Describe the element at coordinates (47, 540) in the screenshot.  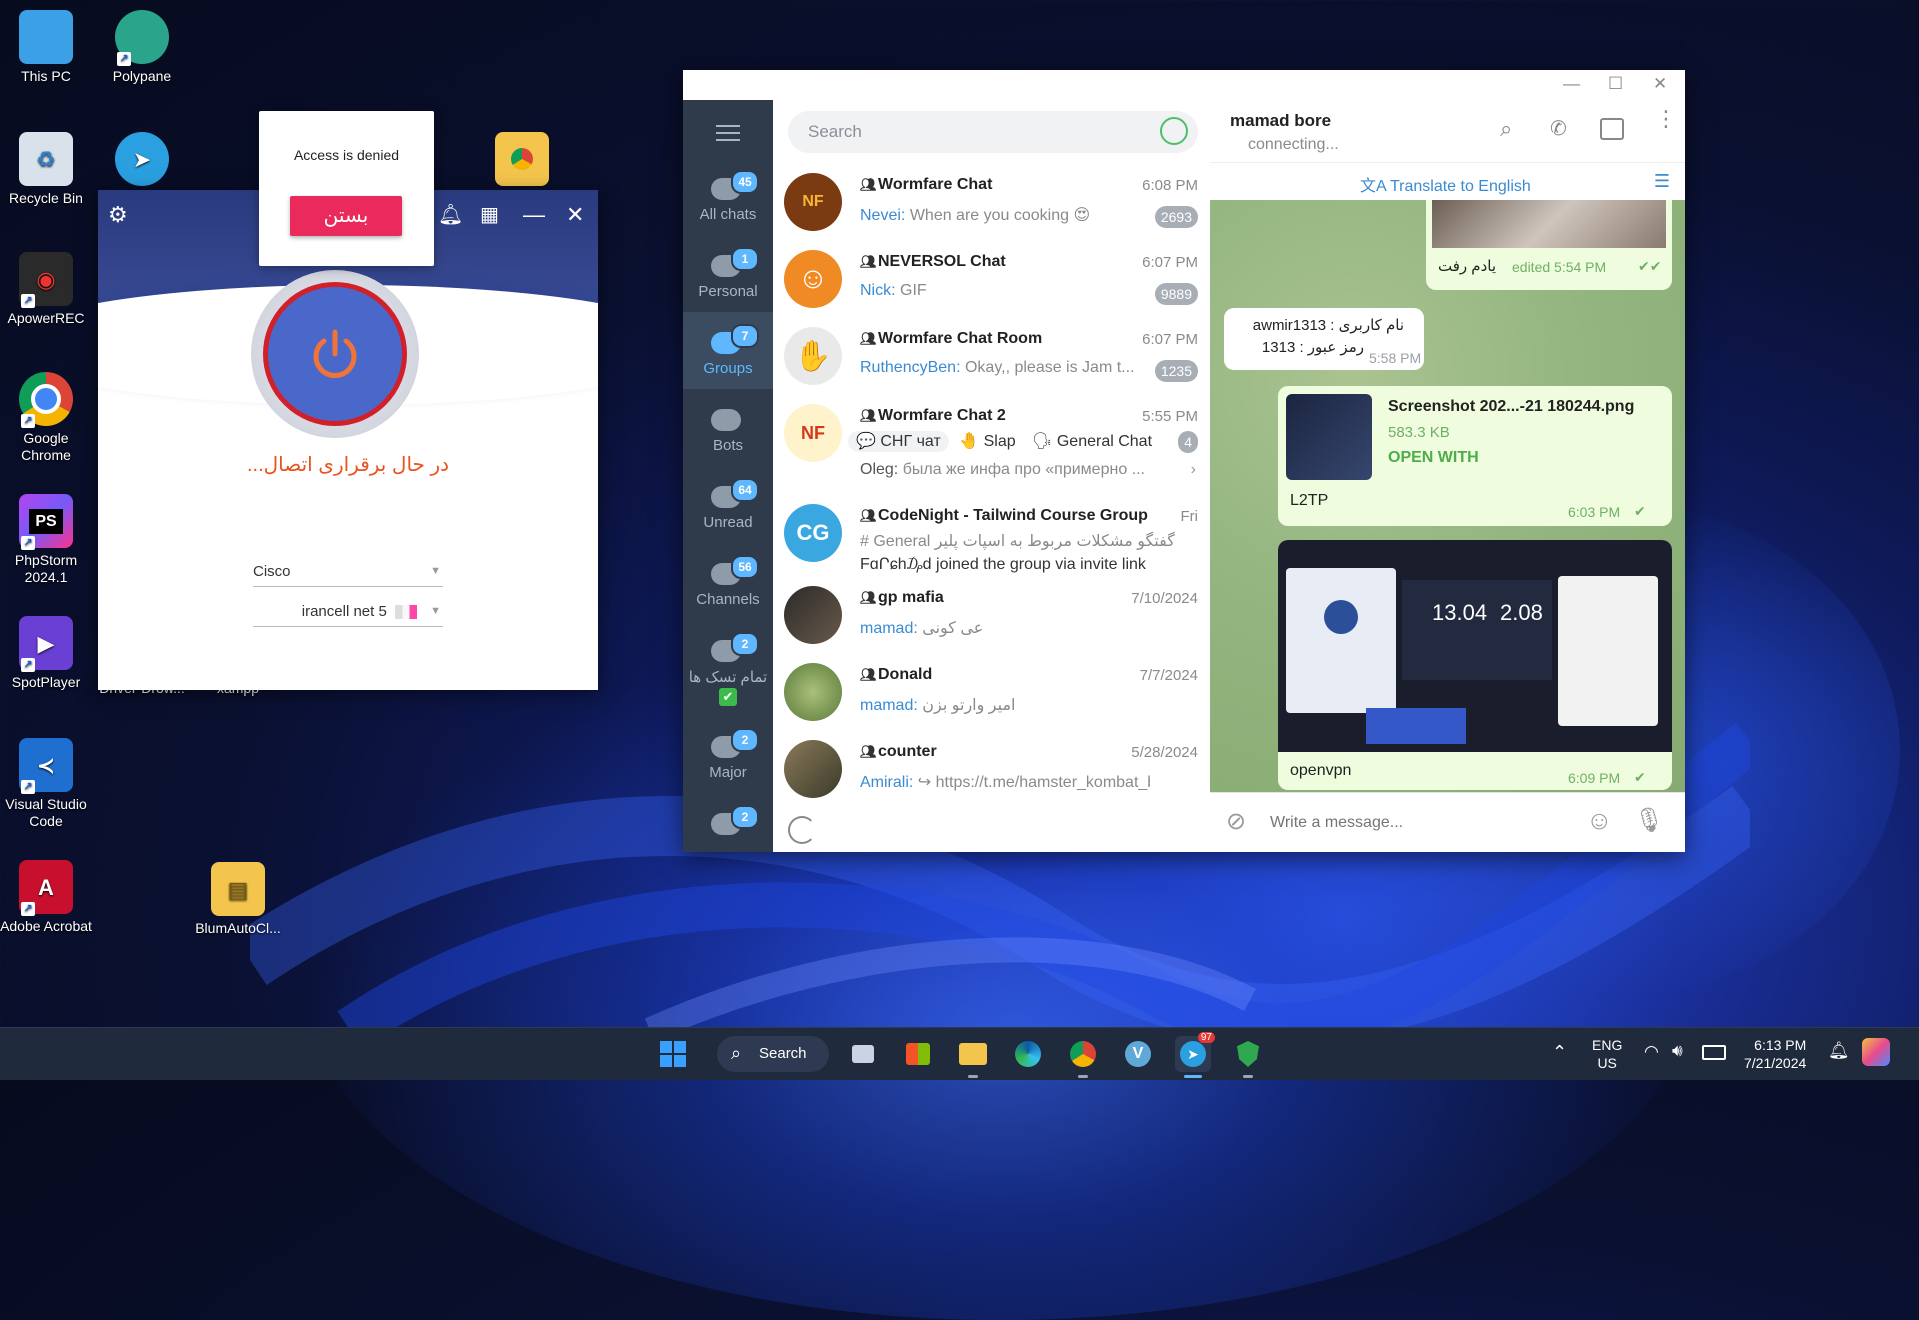
I see `desktop-icon-phpstorm: PS ↗ PhpStorm 2024.1` at that location.